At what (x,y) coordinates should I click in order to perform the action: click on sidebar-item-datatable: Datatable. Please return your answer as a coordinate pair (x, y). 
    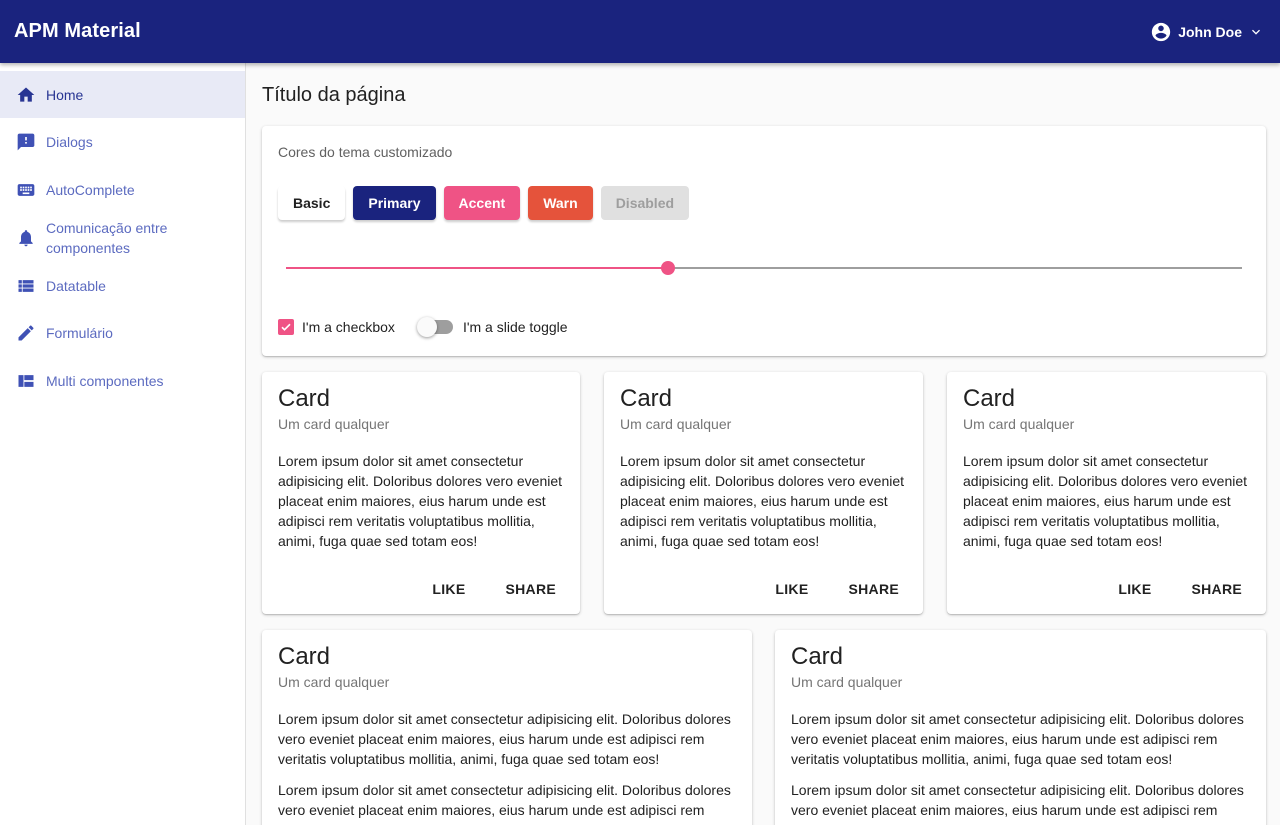
    Looking at the image, I should click on (122, 285).